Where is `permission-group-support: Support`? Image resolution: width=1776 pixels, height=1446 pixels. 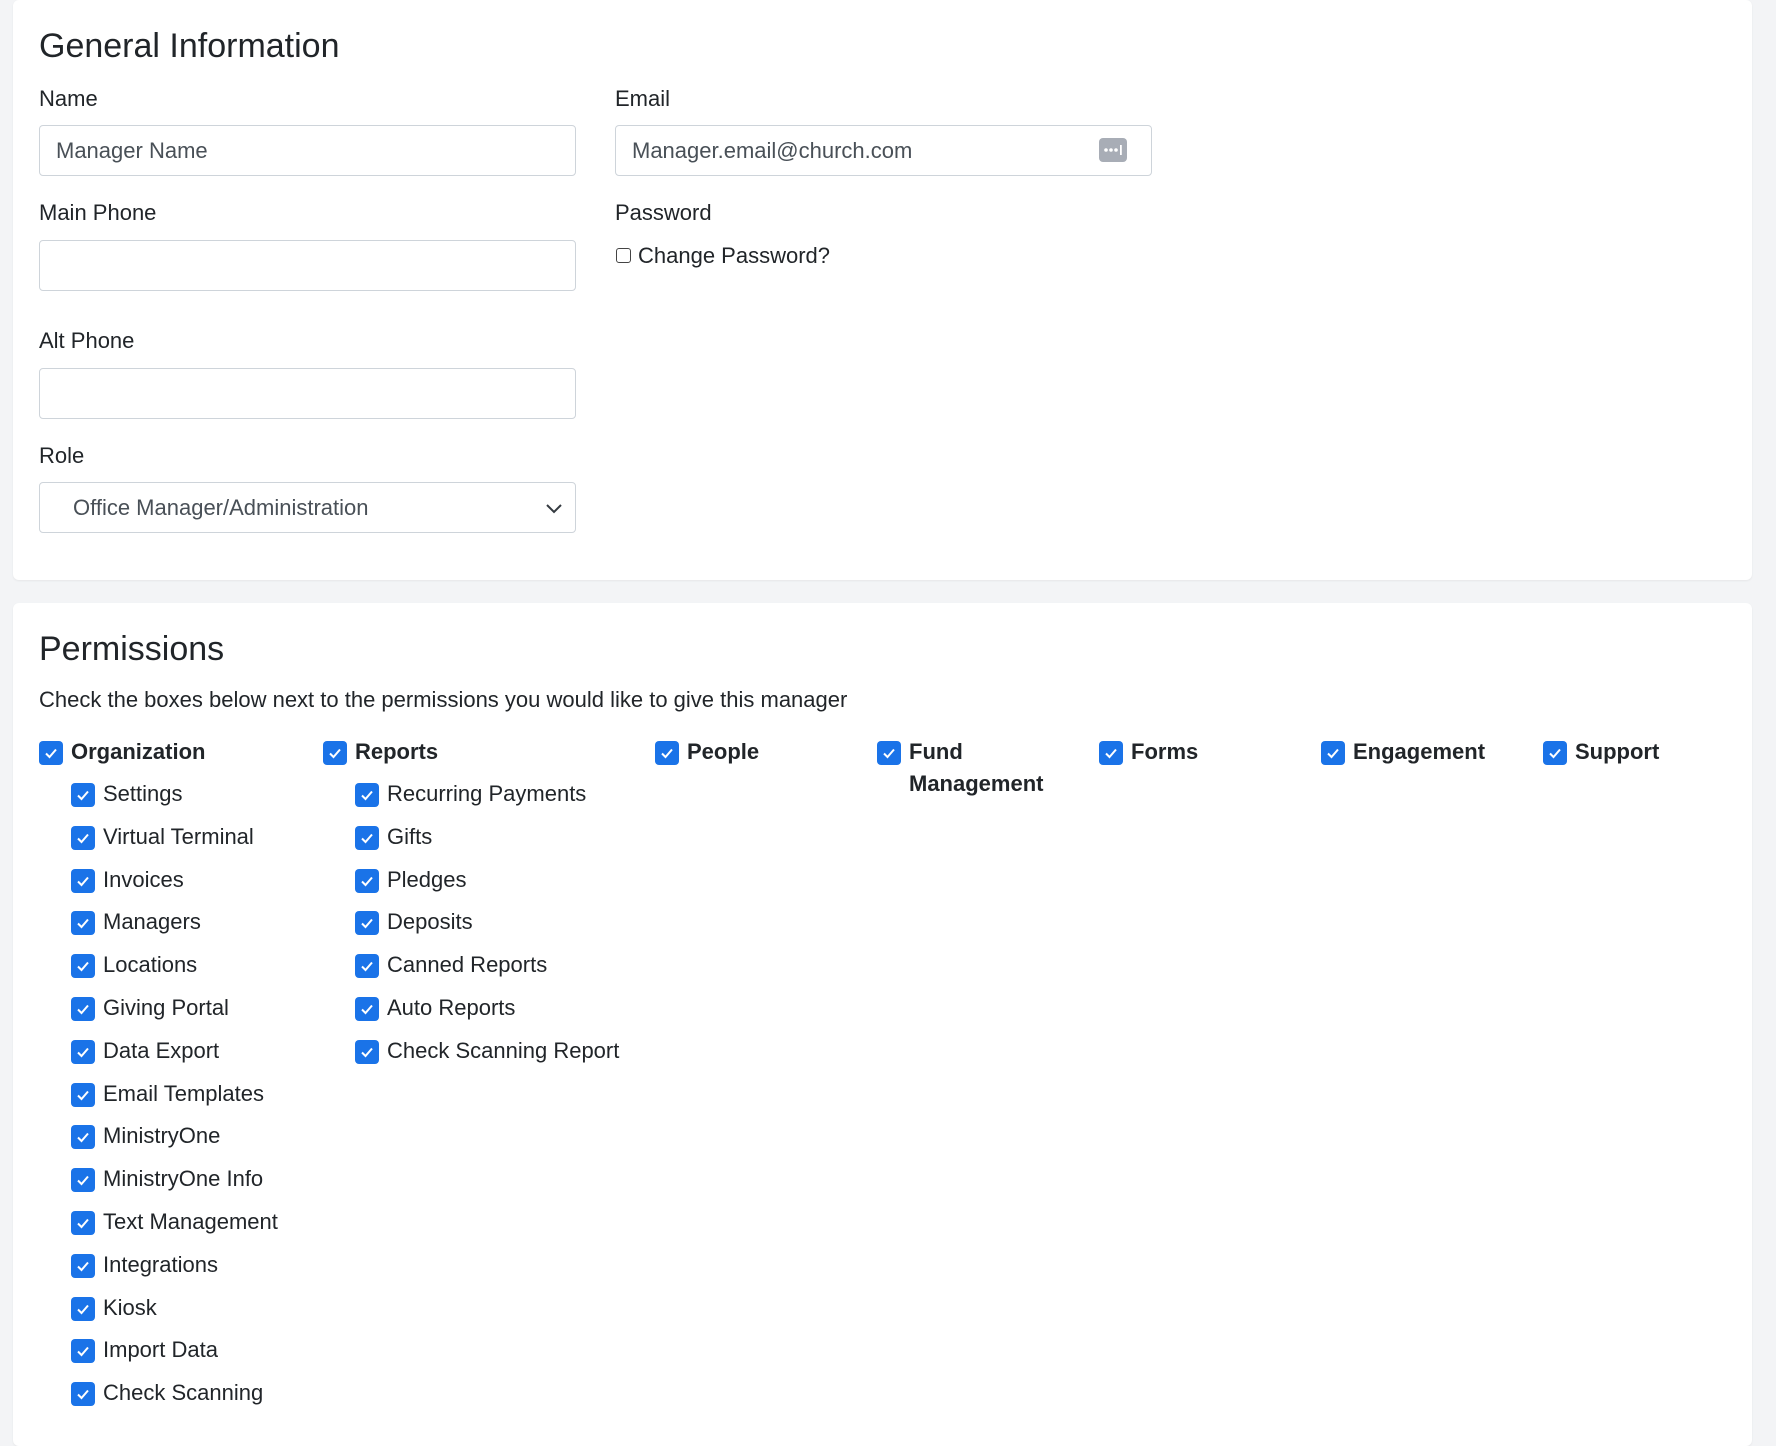
permission-group-support: Support is located at coordinates (1617, 752).